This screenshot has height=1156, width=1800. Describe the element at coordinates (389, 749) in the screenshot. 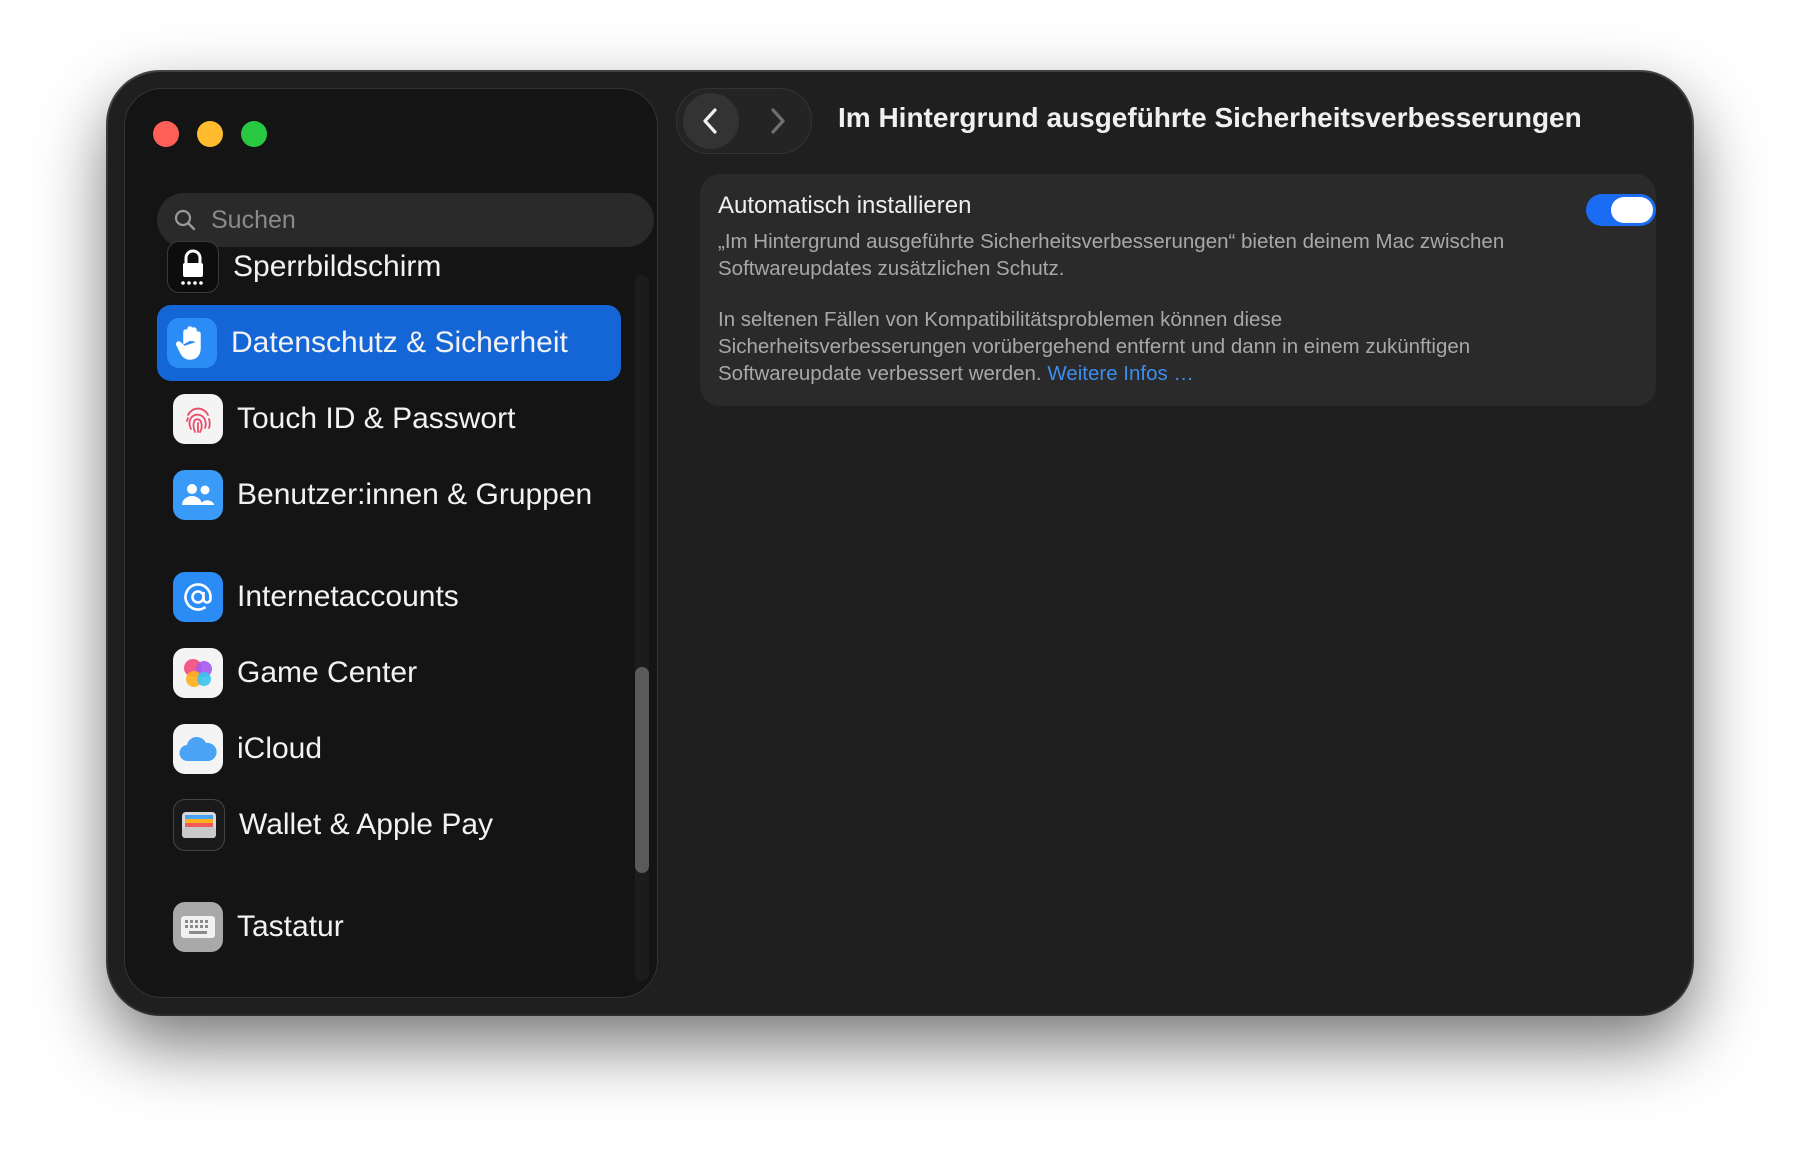

I see `sidebar-item-icloud: iCloud` at that location.